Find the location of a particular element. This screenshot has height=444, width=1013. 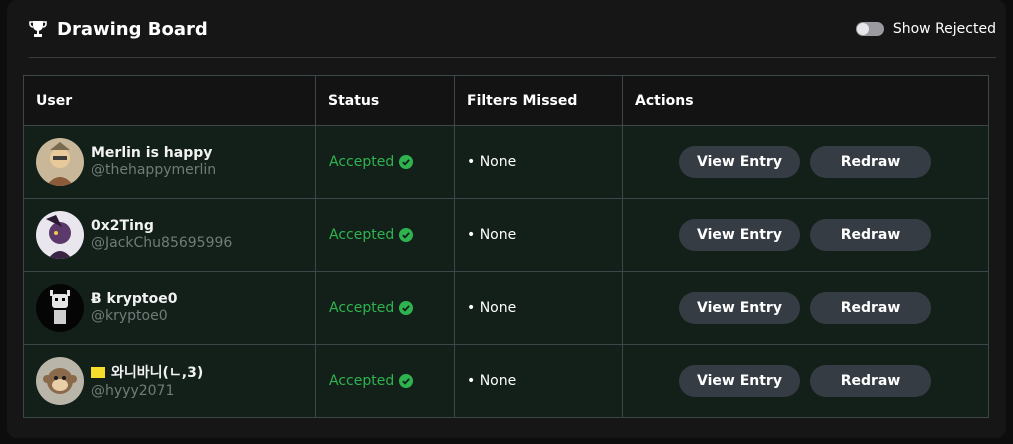

user-handle: @hyyy2071 is located at coordinates (147, 391).